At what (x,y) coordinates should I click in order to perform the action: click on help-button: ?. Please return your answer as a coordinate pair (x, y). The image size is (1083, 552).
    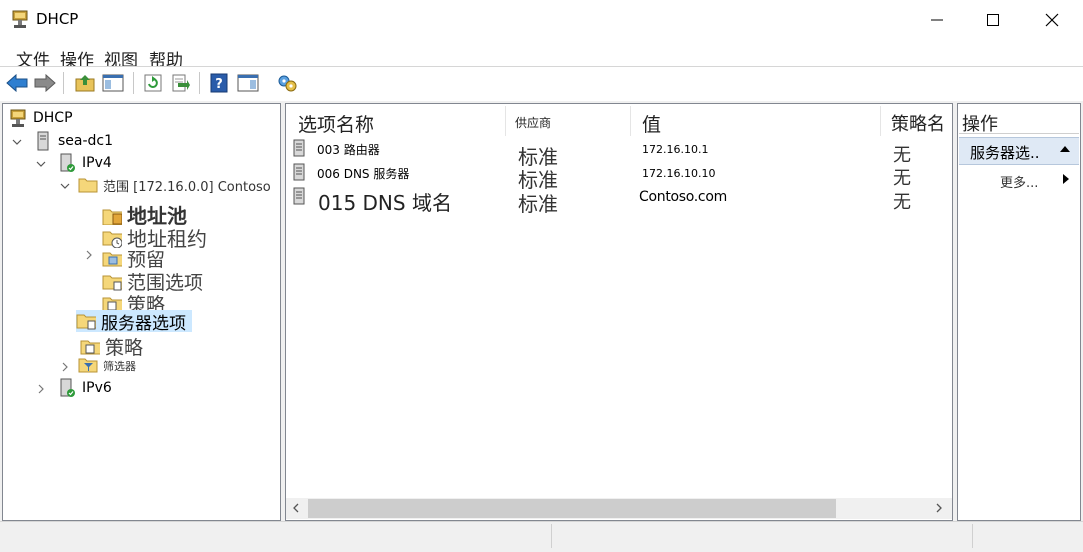
    Looking at the image, I should click on (219, 83).